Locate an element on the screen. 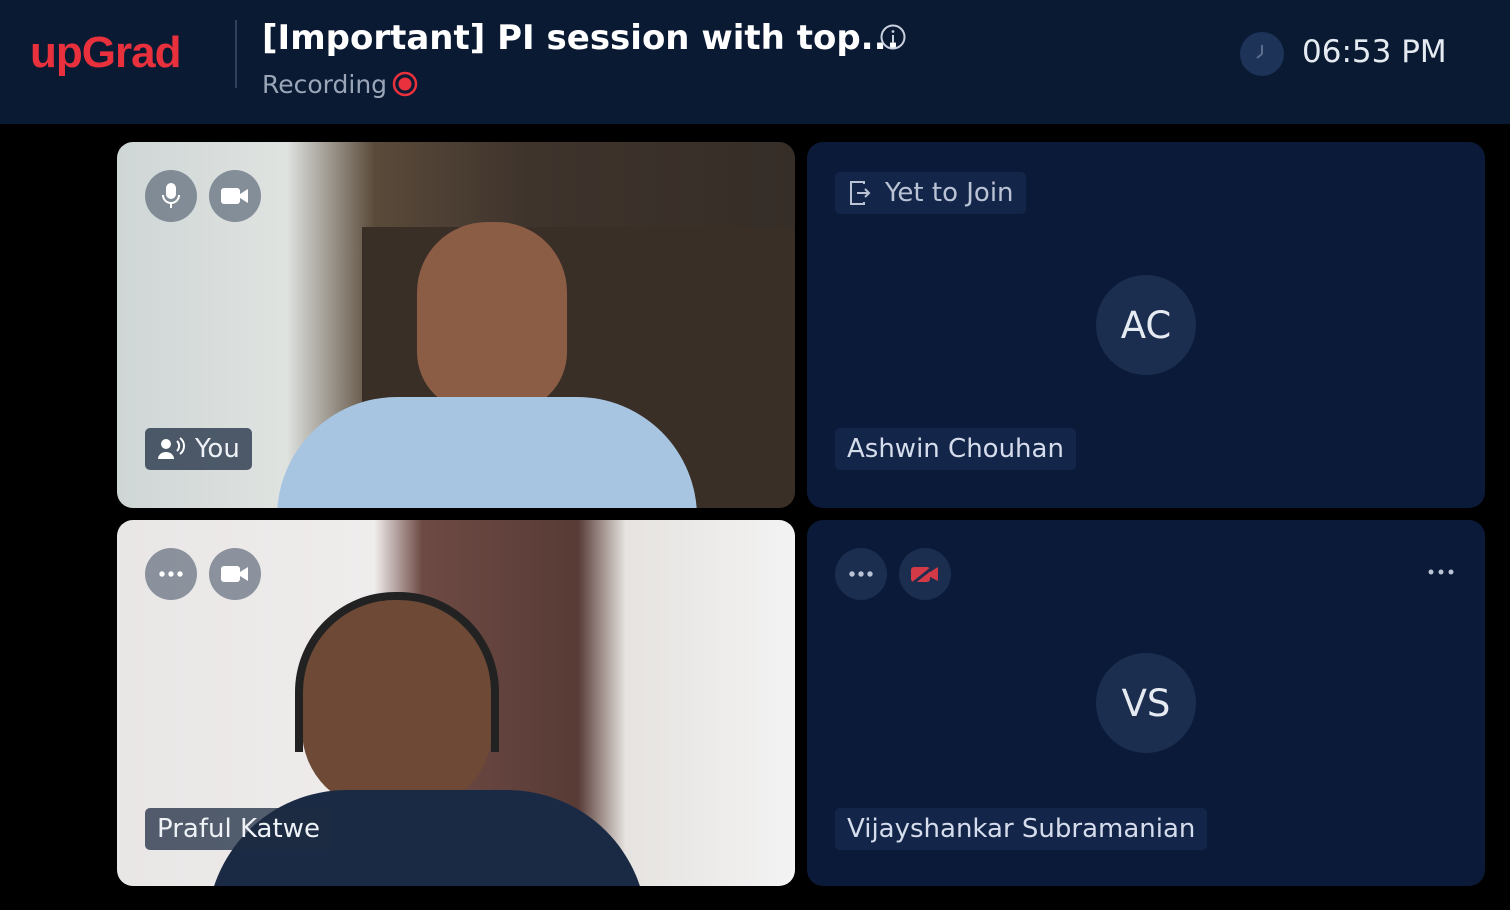 Image resolution: width=1510 pixels, height=910 pixels. camera-off-icon is located at coordinates (924, 574).